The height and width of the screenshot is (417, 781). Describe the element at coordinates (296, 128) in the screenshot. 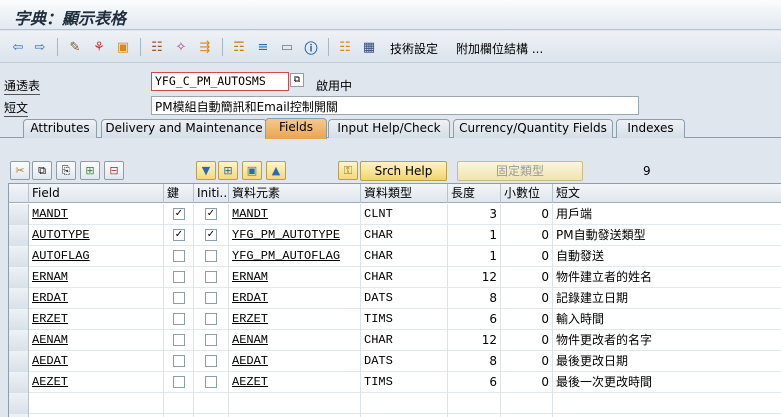

I see `tab-fields: Fields` at that location.